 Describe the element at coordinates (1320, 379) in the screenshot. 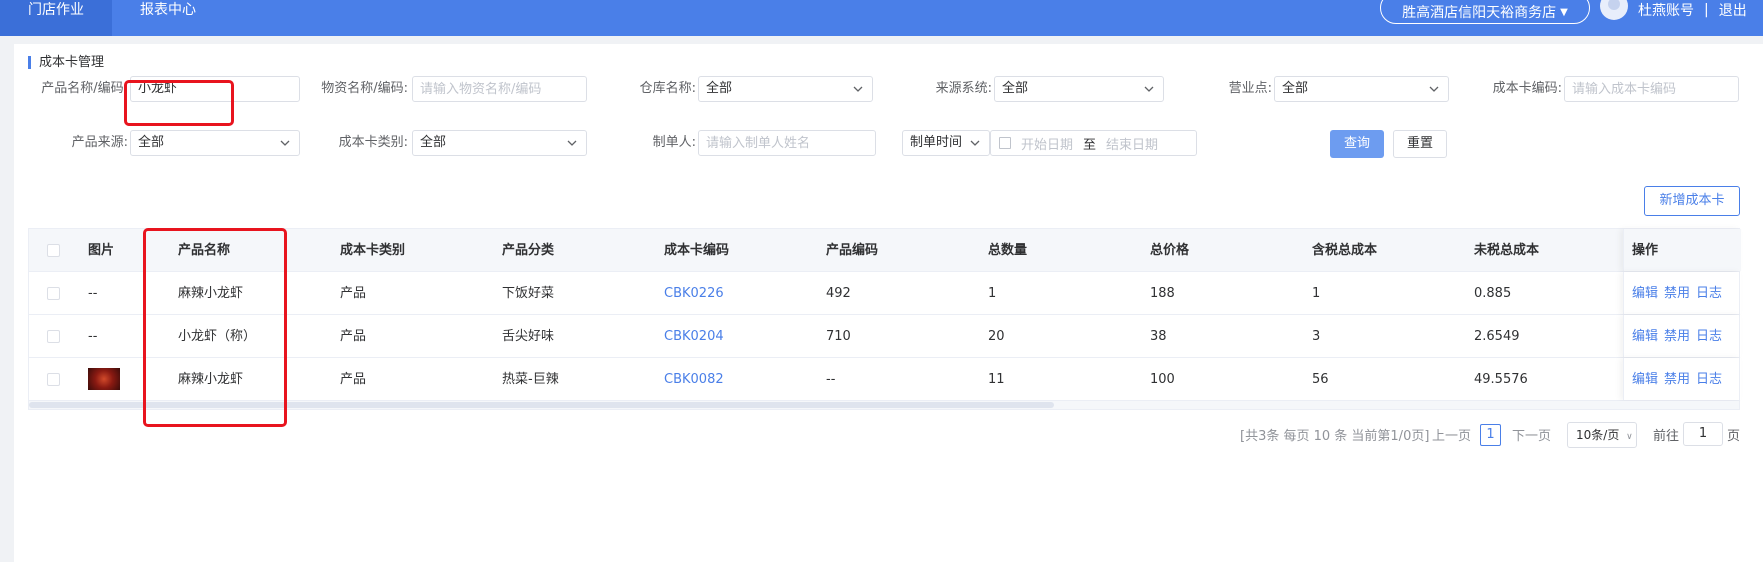

I see `row-tax-cost: 56` at that location.